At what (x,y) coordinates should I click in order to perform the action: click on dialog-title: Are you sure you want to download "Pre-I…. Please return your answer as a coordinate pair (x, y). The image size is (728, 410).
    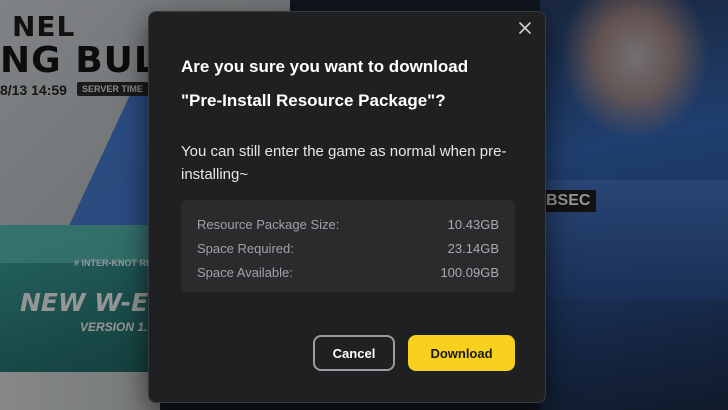
    Looking at the image, I should click on (351, 84).